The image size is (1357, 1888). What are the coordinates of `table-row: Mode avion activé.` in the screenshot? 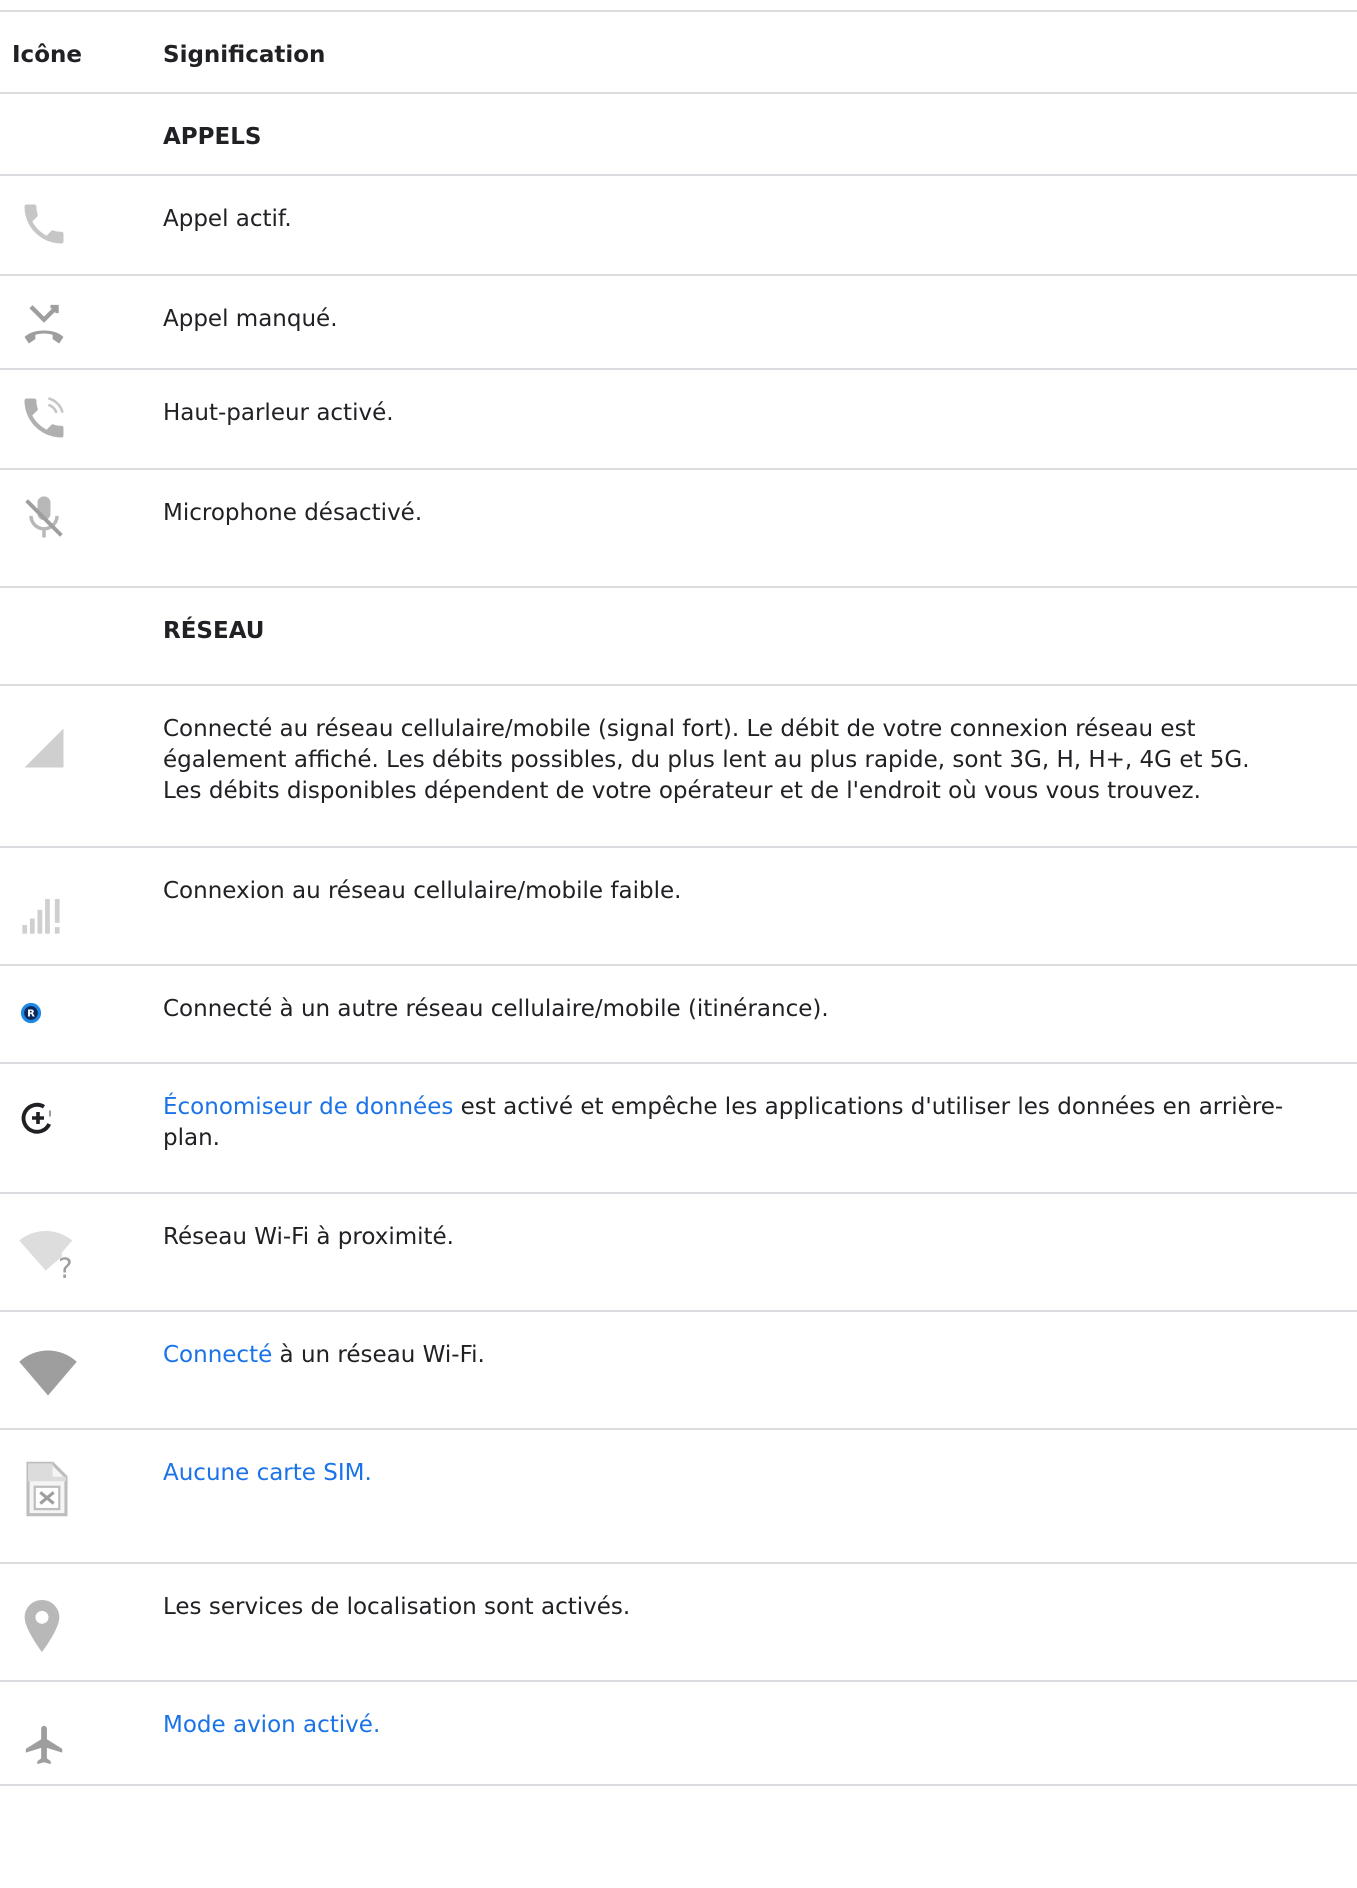 It's located at (678, 1733).